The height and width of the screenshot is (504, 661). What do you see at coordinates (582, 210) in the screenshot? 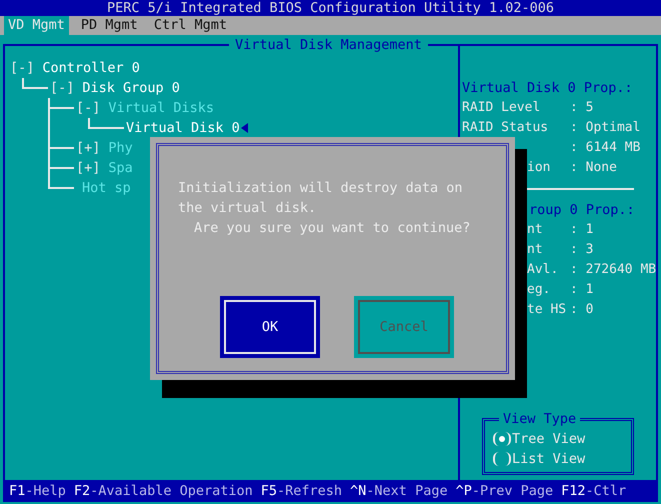
I see `properties-title: roup 0 Prop.:` at bounding box center [582, 210].